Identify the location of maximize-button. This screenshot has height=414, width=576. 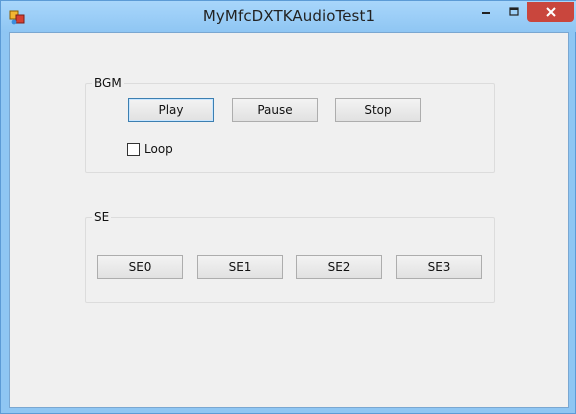
(513, 12).